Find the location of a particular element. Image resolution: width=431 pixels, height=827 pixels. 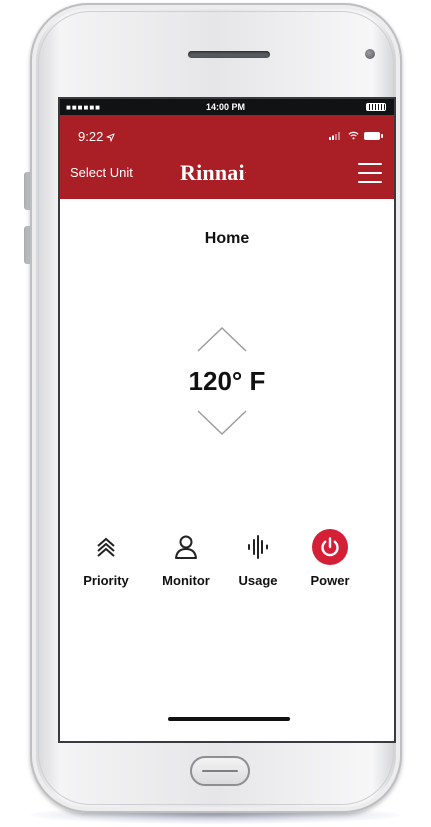

front-camera is located at coordinates (370, 54).